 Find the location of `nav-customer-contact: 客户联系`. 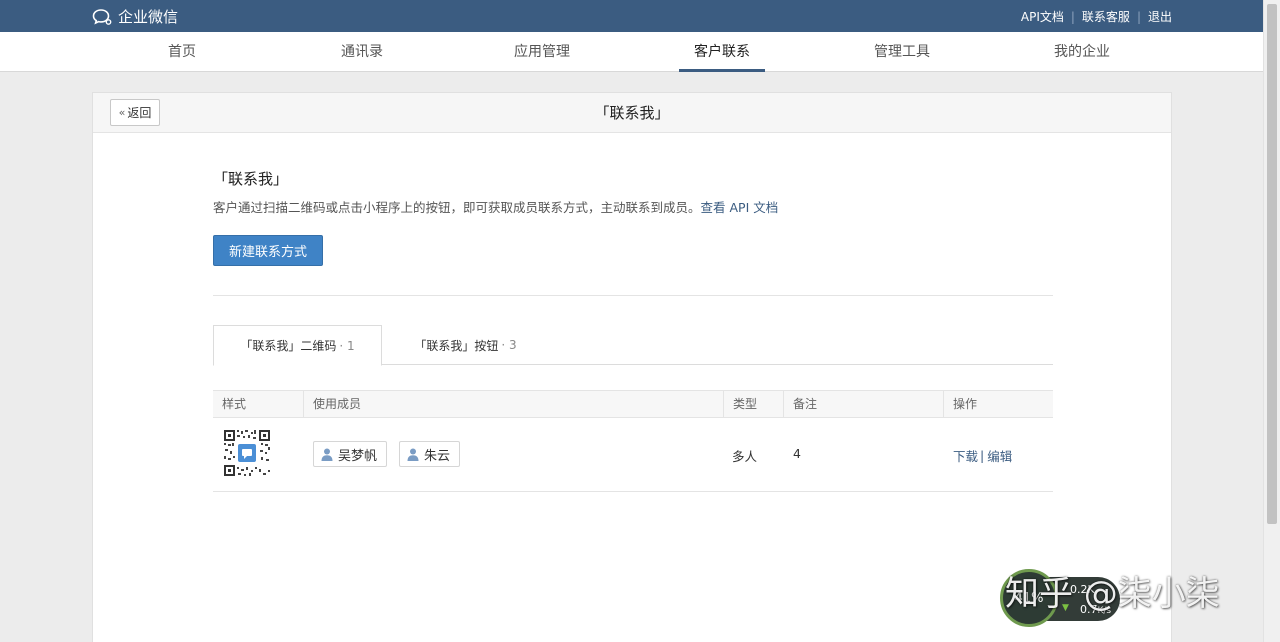

nav-customer-contact: 客户联系 is located at coordinates (722, 52).